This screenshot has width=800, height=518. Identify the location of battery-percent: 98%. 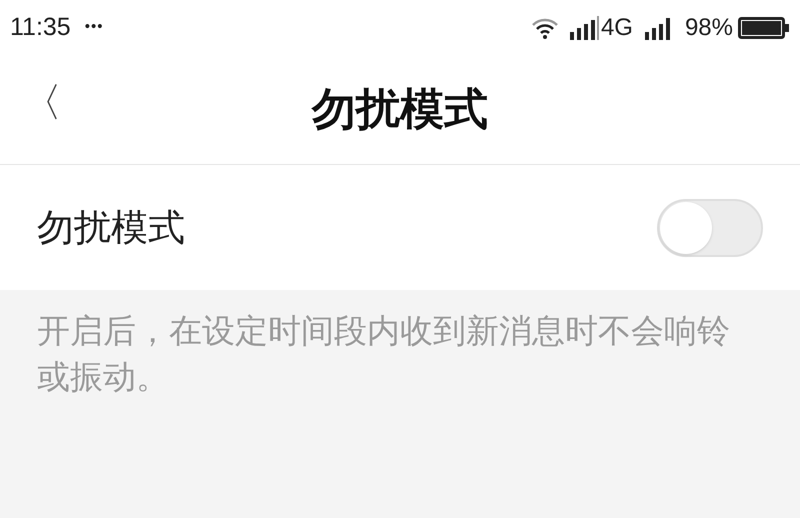
(708, 27).